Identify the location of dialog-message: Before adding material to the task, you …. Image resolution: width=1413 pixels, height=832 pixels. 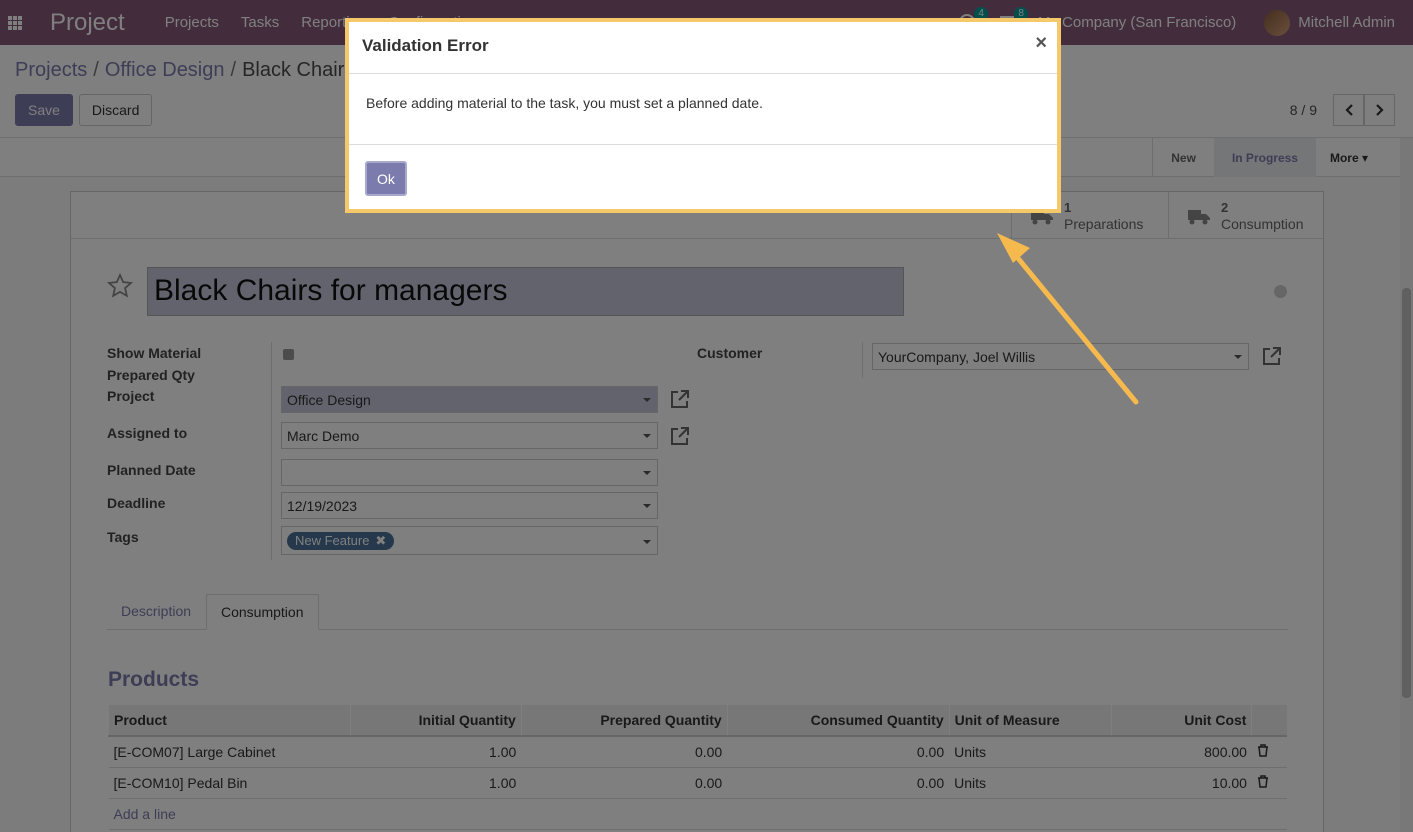
(564, 103).